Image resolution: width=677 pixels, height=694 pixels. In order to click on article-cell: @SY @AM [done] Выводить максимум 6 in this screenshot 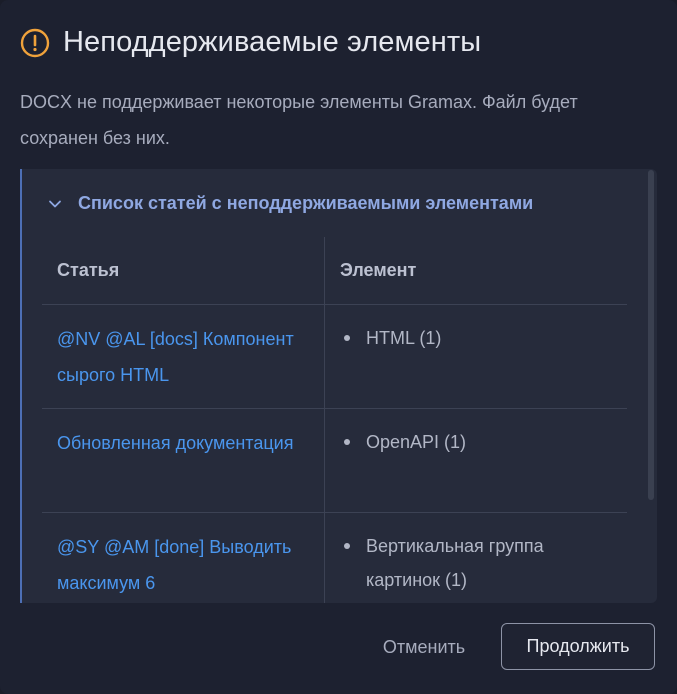, I will do `click(183, 558)`.